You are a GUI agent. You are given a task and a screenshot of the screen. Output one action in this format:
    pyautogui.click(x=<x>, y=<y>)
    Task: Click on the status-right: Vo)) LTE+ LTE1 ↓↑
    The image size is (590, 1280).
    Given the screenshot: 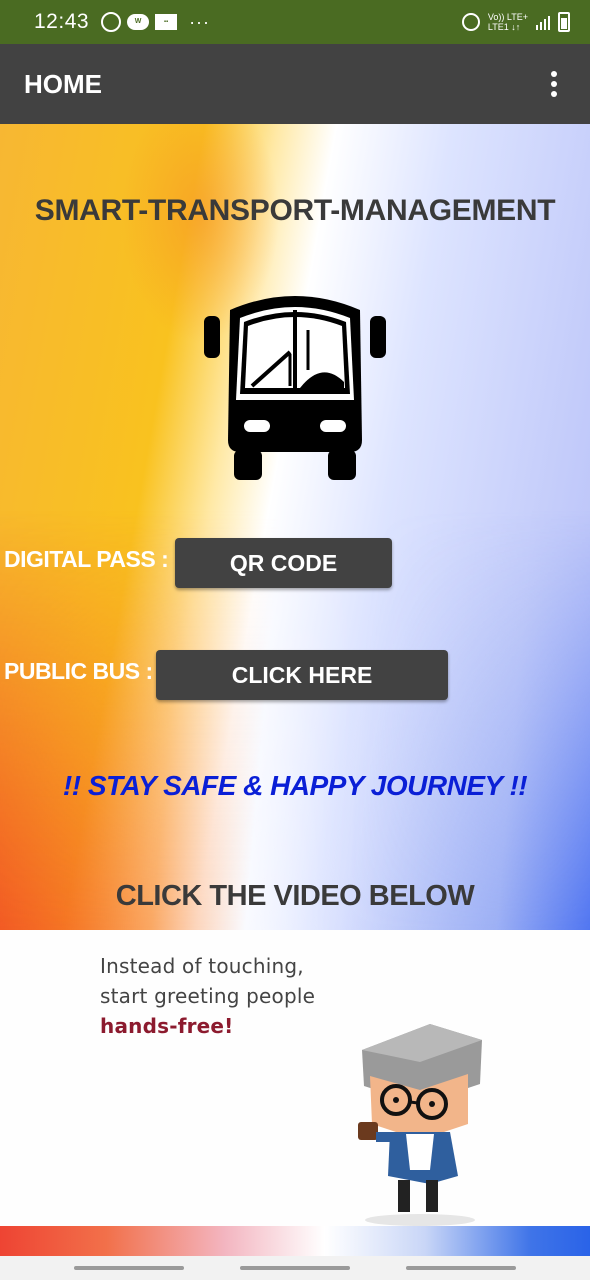 What is the action you would take?
    pyautogui.click(x=515, y=22)
    